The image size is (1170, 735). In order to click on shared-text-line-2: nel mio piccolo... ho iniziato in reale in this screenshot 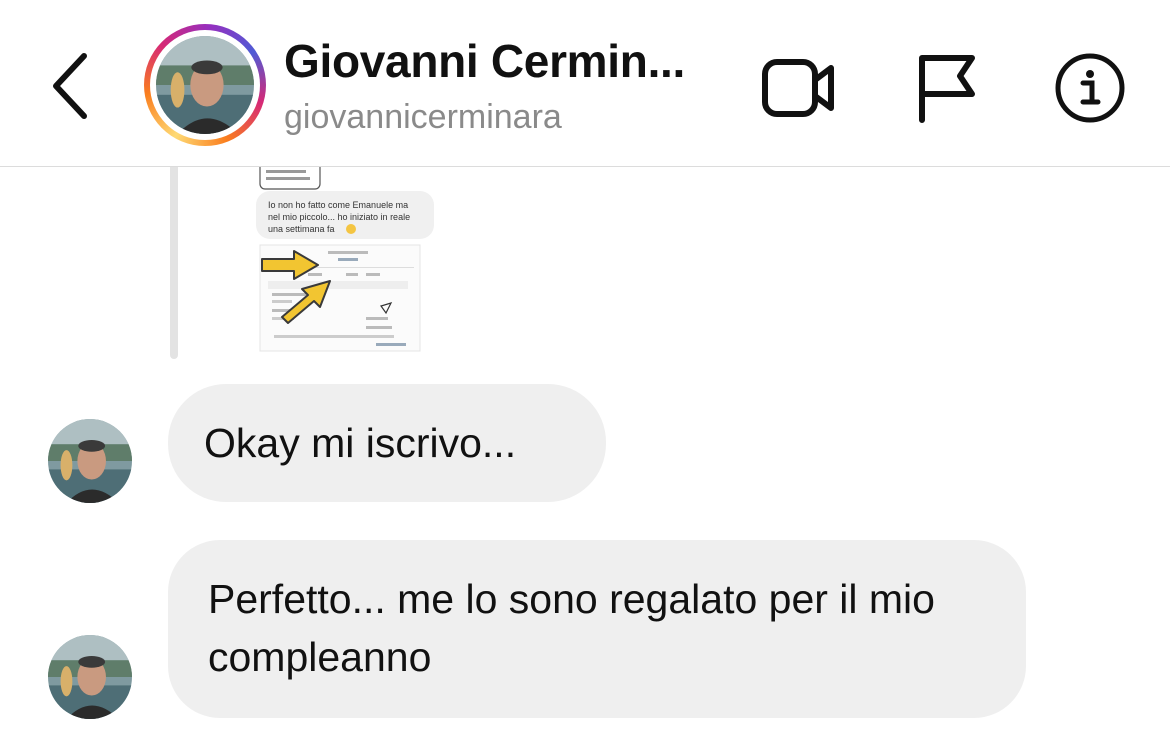, I will do `click(339, 217)`.